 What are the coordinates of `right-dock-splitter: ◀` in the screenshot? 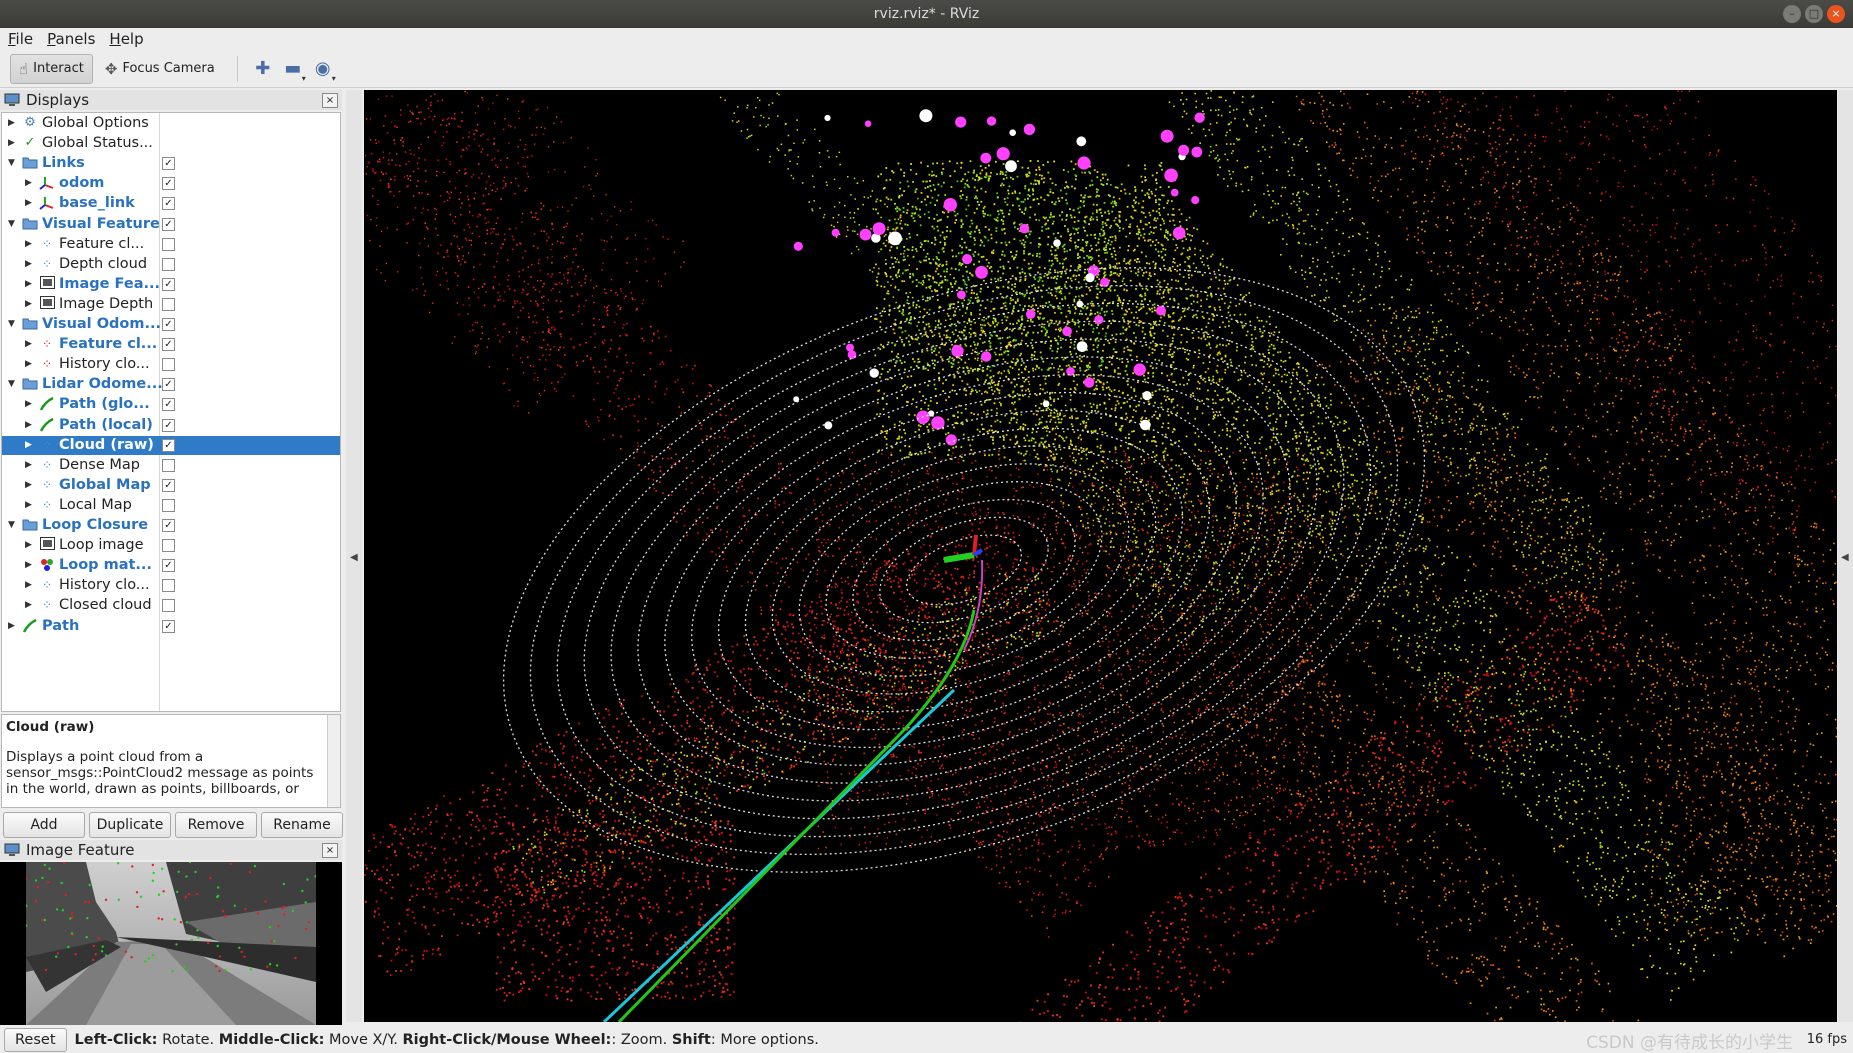 It's located at (1845, 556).